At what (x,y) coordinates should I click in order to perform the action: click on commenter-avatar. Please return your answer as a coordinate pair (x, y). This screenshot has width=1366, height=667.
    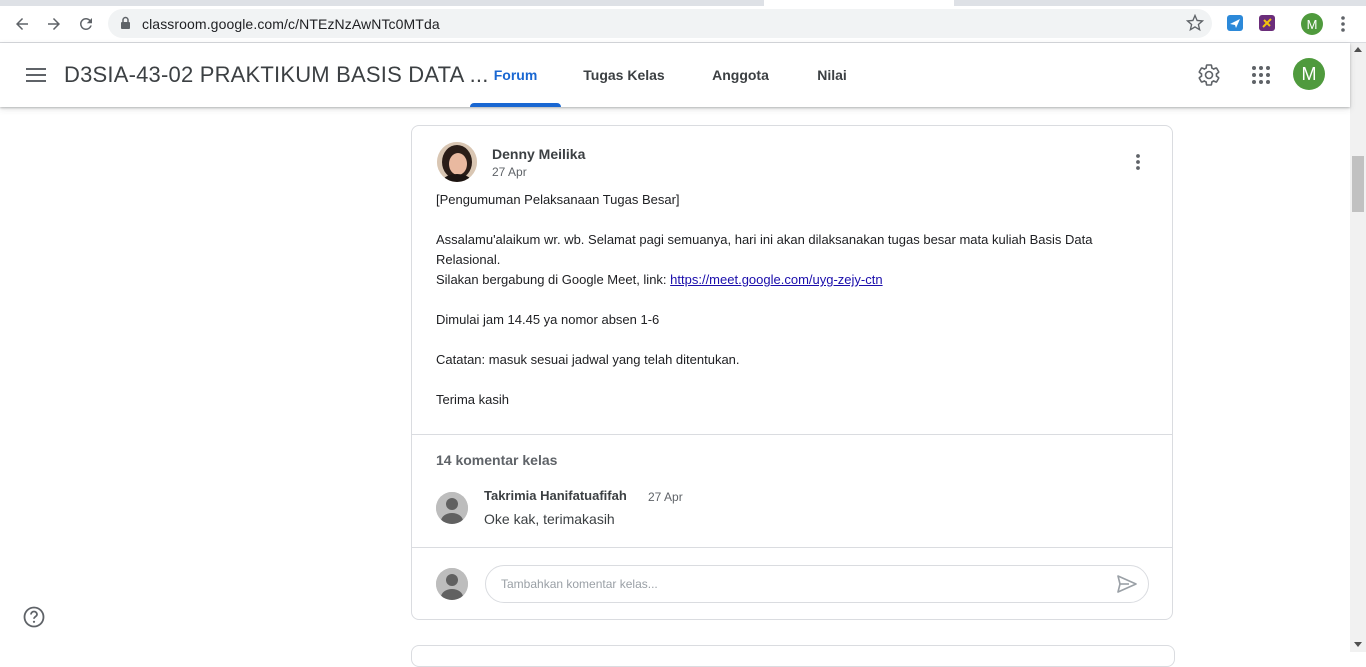
    Looking at the image, I should click on (452, 508).